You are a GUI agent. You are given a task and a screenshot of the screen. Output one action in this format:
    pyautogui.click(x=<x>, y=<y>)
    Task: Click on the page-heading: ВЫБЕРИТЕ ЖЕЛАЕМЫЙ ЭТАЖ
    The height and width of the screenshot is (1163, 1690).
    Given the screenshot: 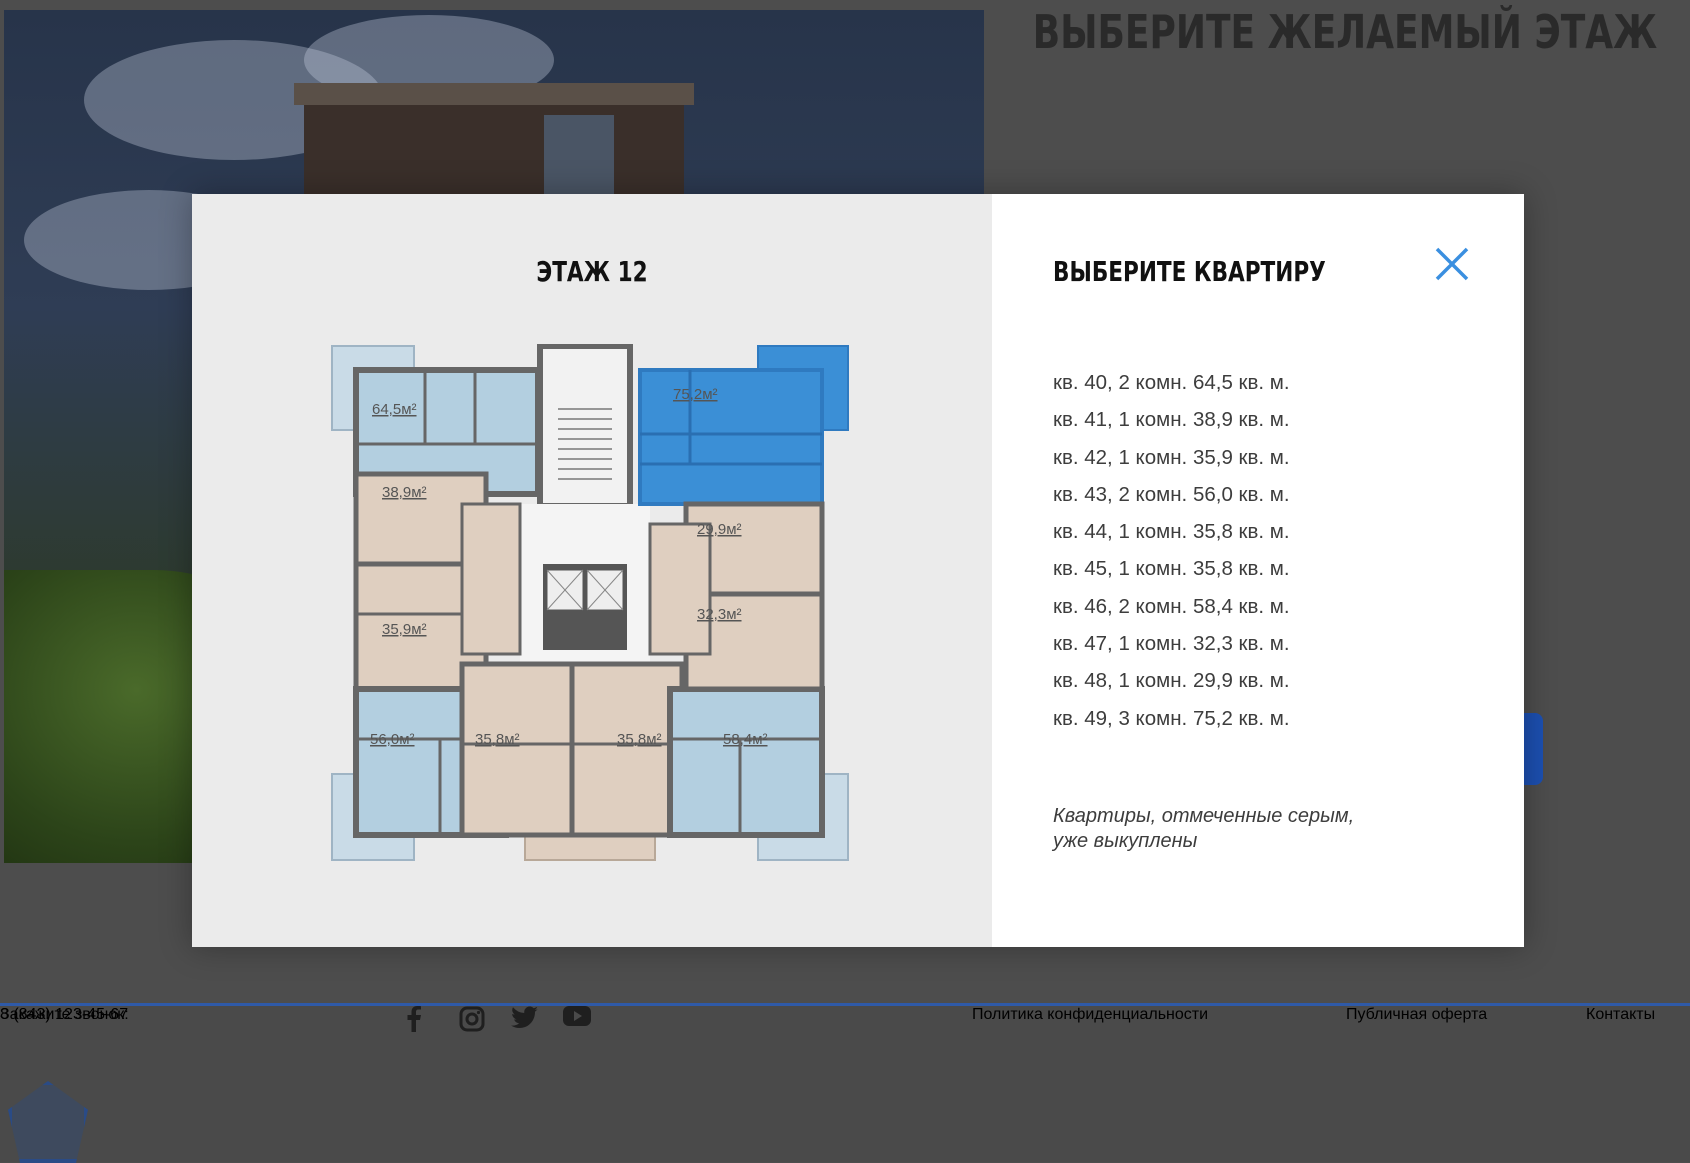 What is the action you would take?
    pyautogui.click(x=1345, y=33)
    